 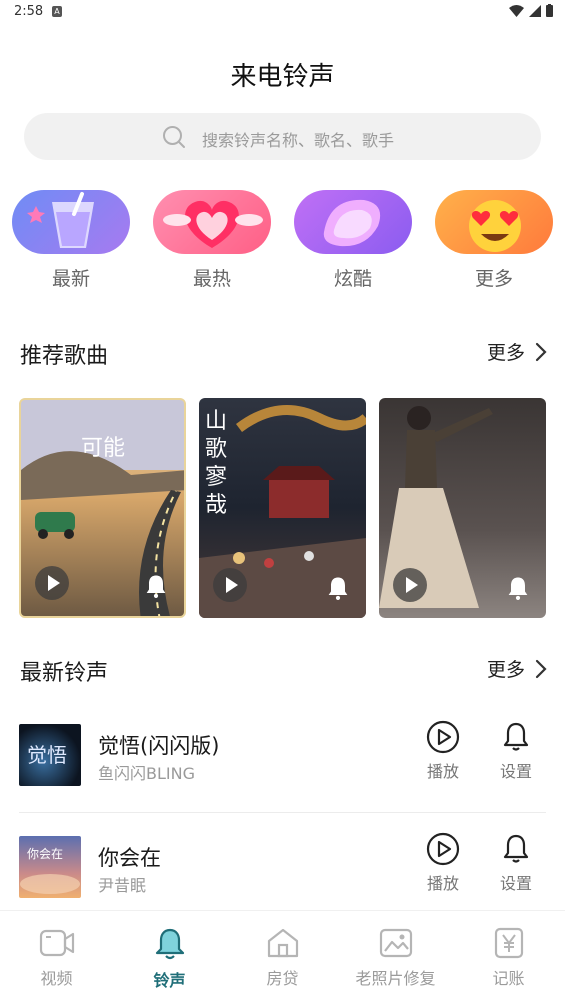 I want to click on category-label: 最新, so click(x=70, y=279).